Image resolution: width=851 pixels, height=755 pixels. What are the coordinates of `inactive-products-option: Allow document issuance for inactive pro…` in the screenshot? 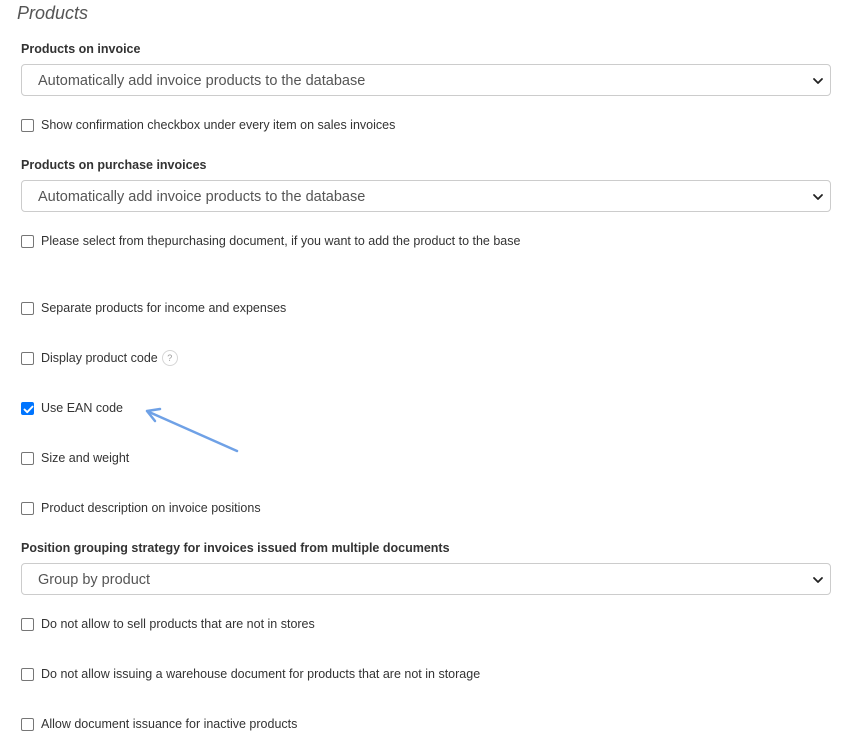 It's located at (159, 724).